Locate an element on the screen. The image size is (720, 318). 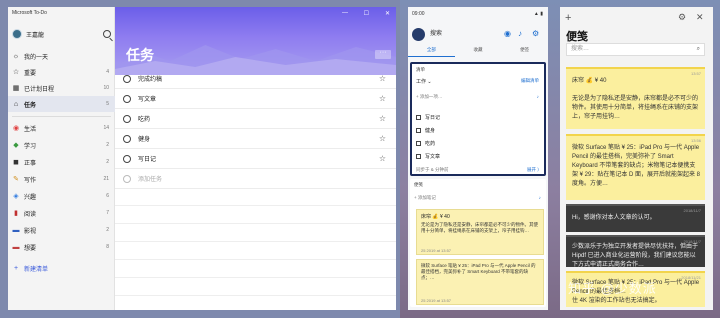
card-header: 便笺 is located at coordinates (418, 184).